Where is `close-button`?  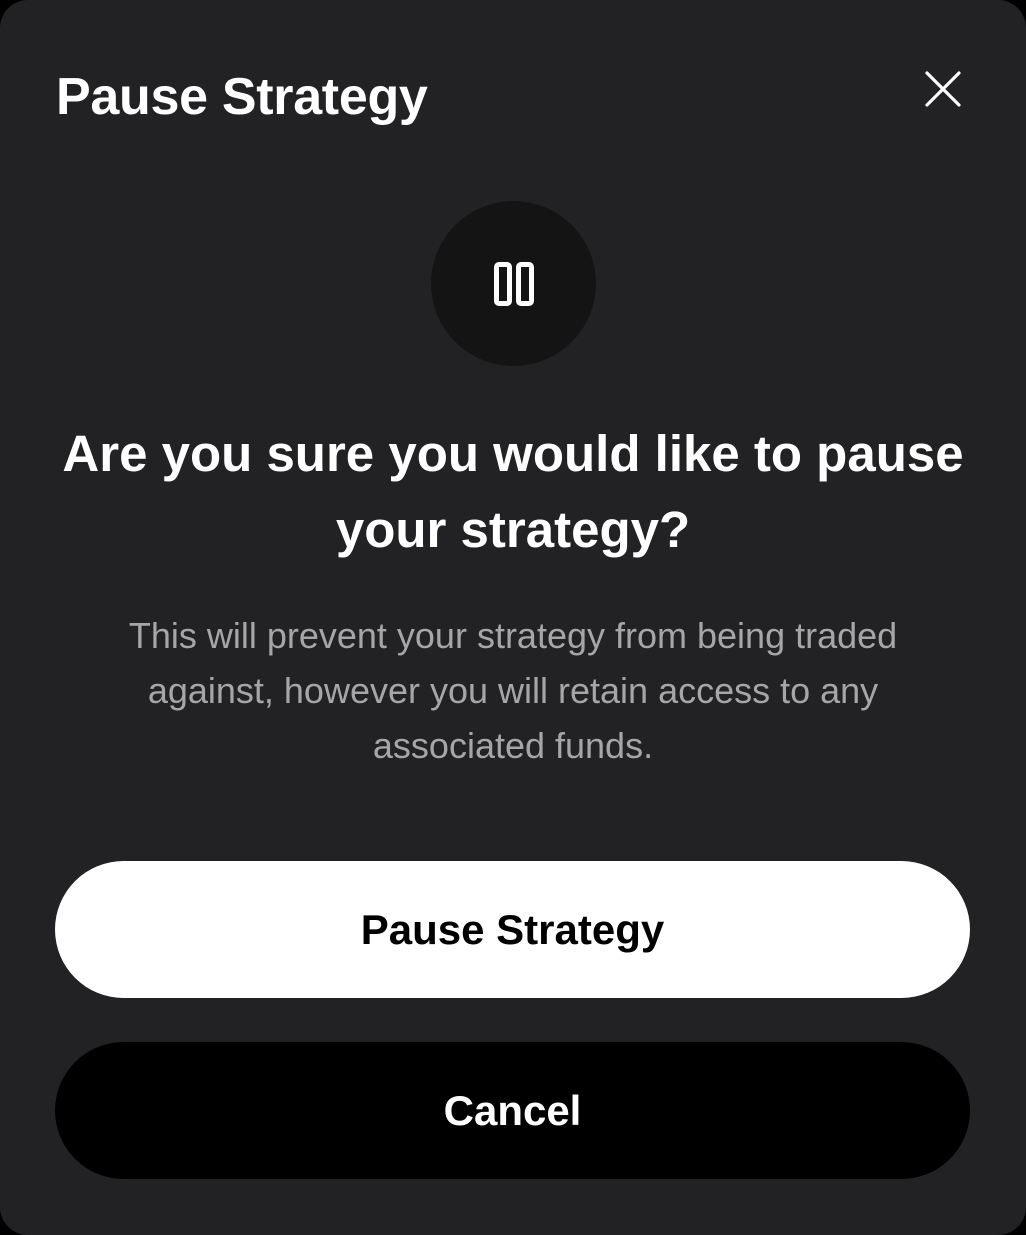
close-button is located at coordinates (943, 89).